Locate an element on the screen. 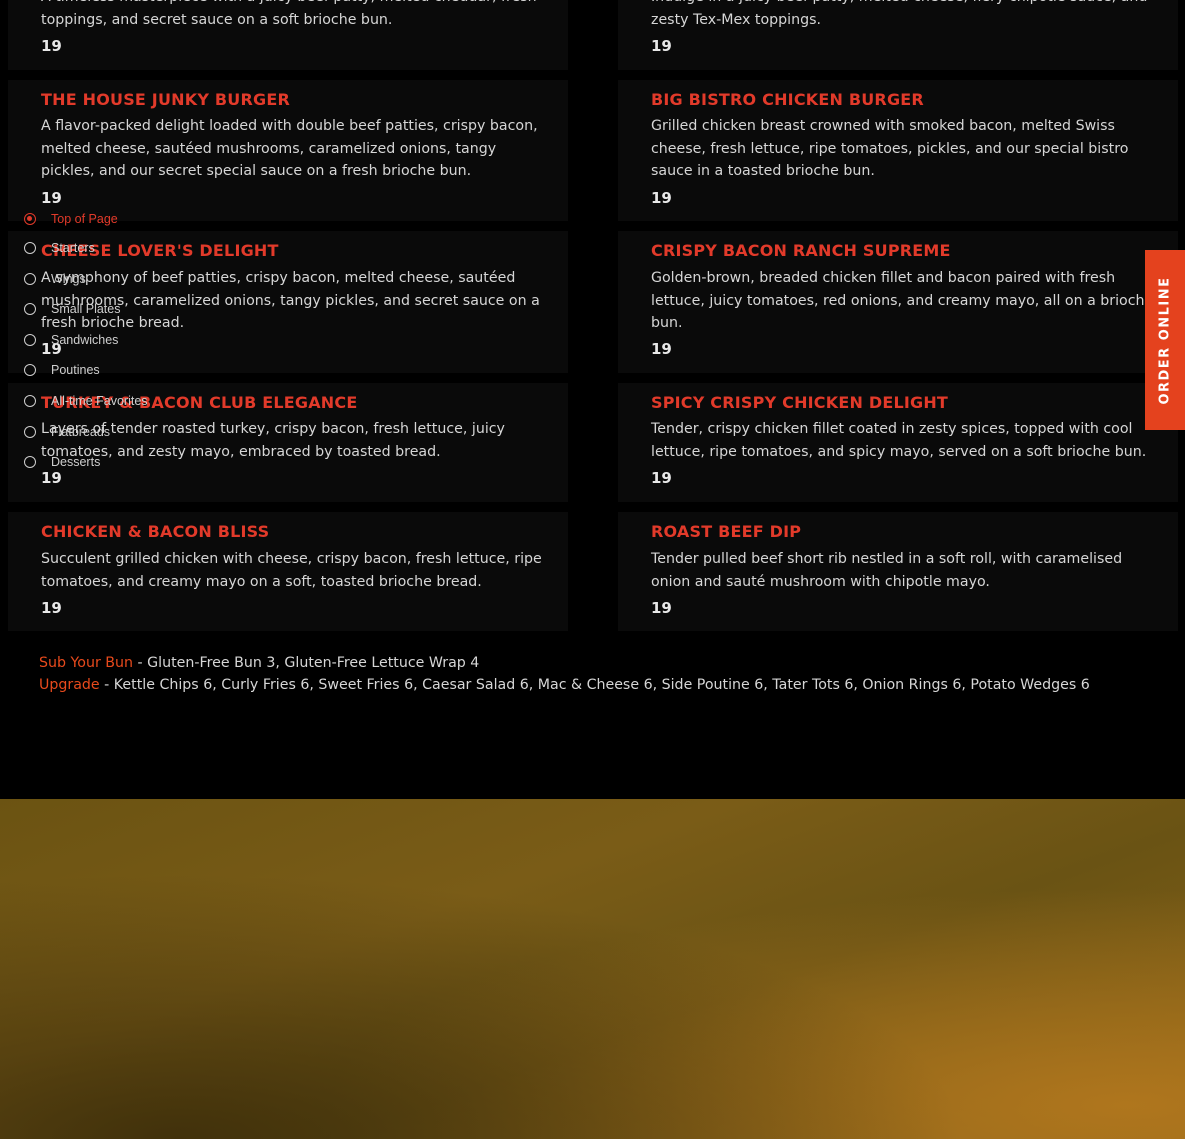  nav-item-label: Sandwiches is located at coordinates (85, 340).